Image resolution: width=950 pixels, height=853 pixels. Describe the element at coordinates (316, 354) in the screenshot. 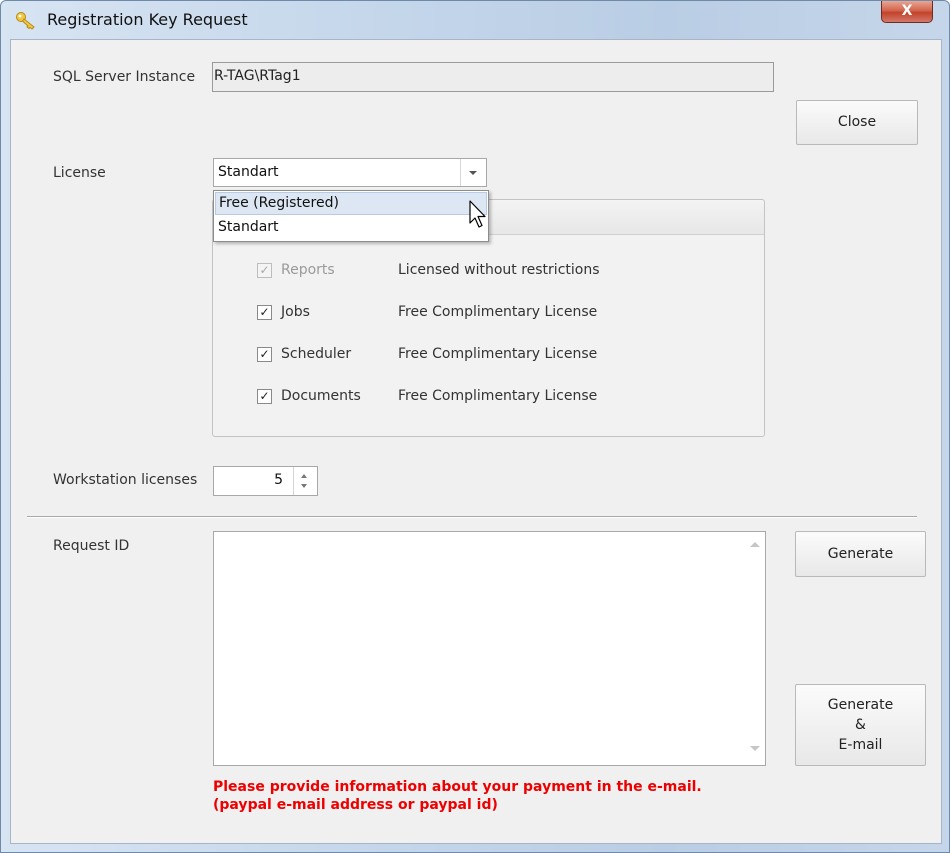

I see `scheduler-label: Scheduler` at that location.